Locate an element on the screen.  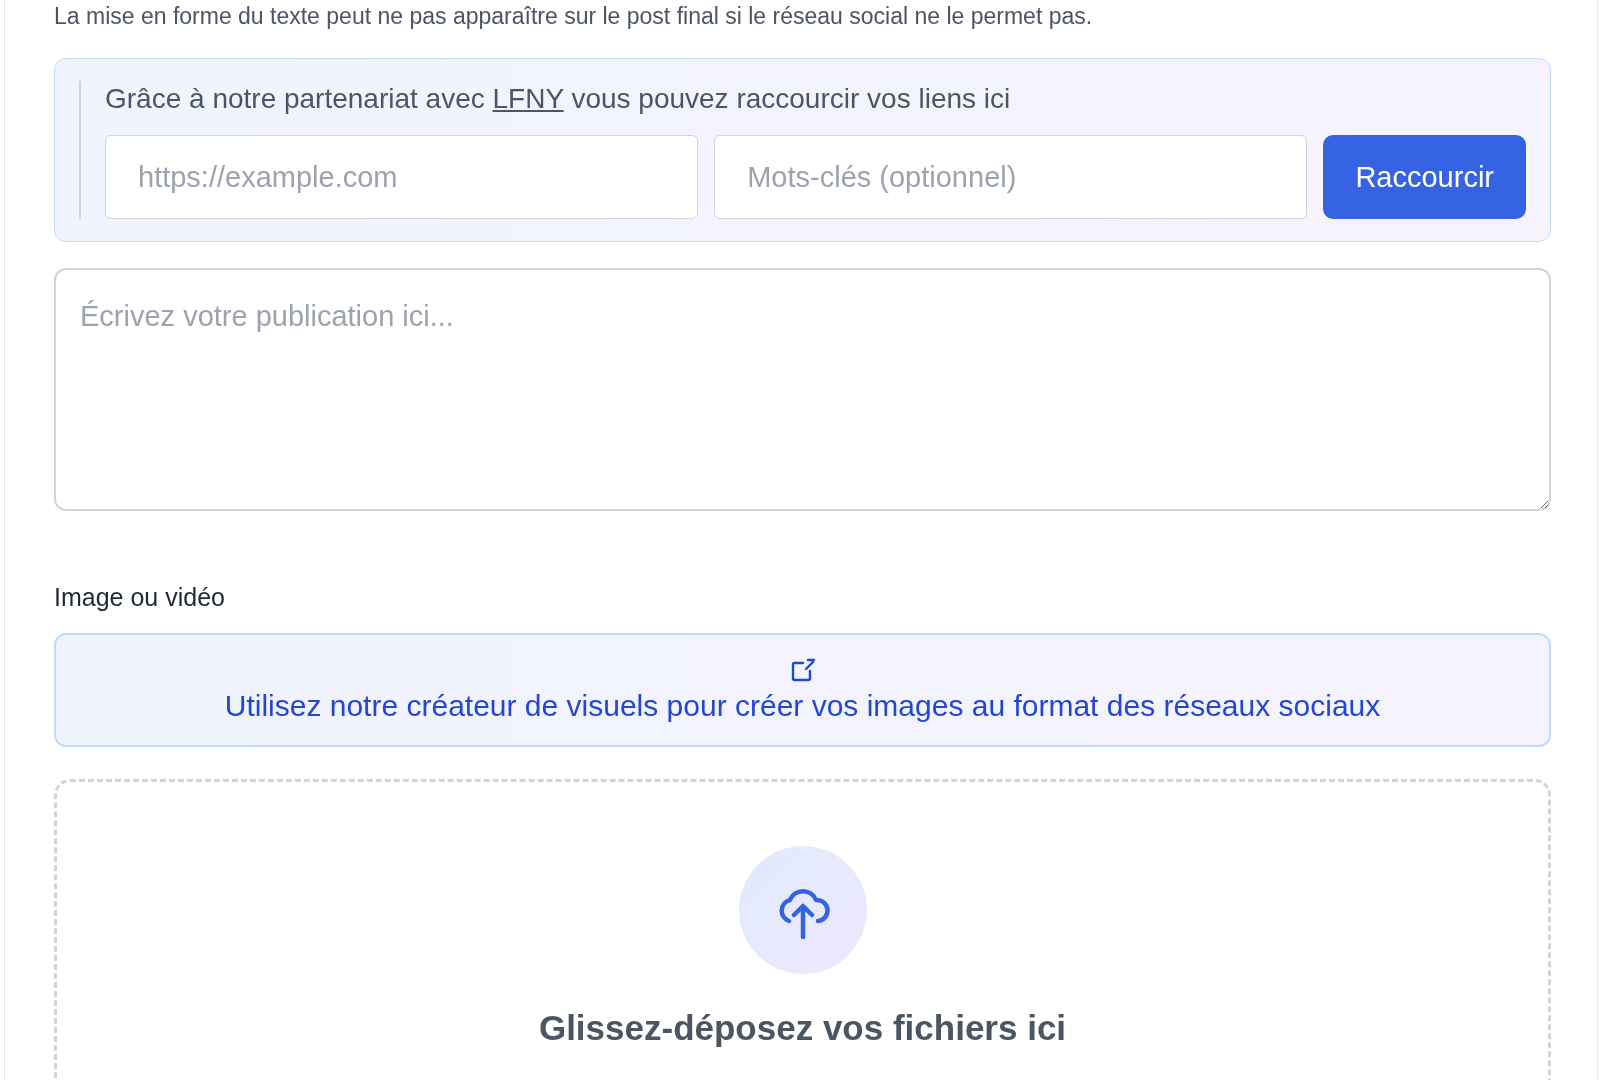
formatting-notice: La mise en forme du texte peut ne pas apparaître sur le post final si le réseau social ne le permet pas. is located at coordinates (574, 16).